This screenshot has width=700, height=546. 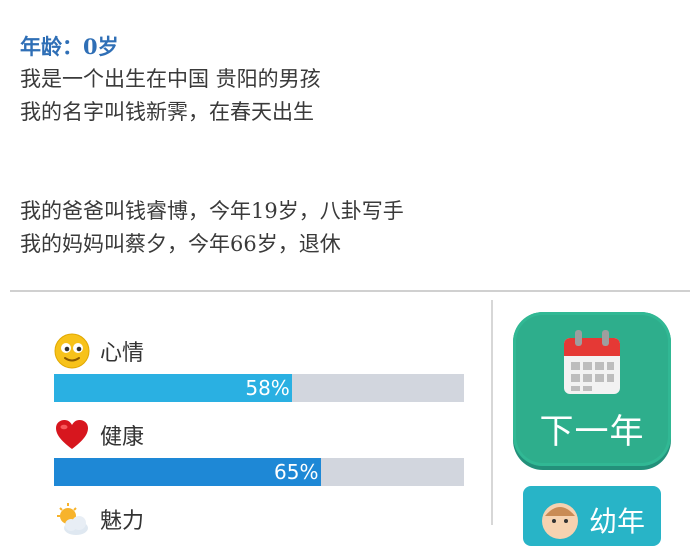 I want to click on next-year-label: 下一年, so click(x=592, y=432).